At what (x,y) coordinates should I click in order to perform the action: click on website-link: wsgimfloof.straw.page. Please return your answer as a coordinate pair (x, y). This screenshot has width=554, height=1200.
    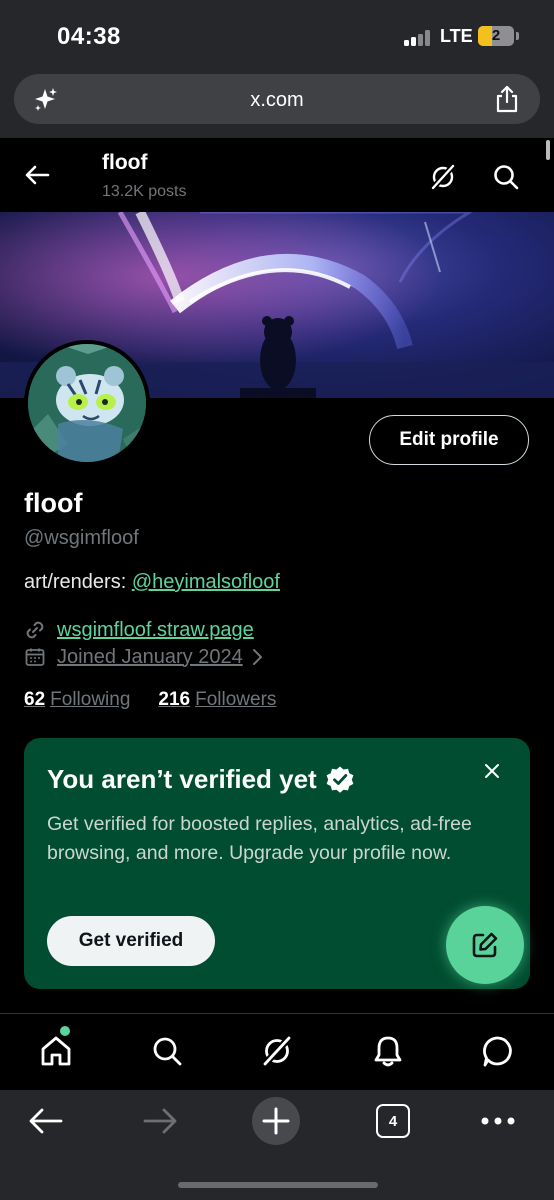
    Looking at the image, I should click on (155, 630).